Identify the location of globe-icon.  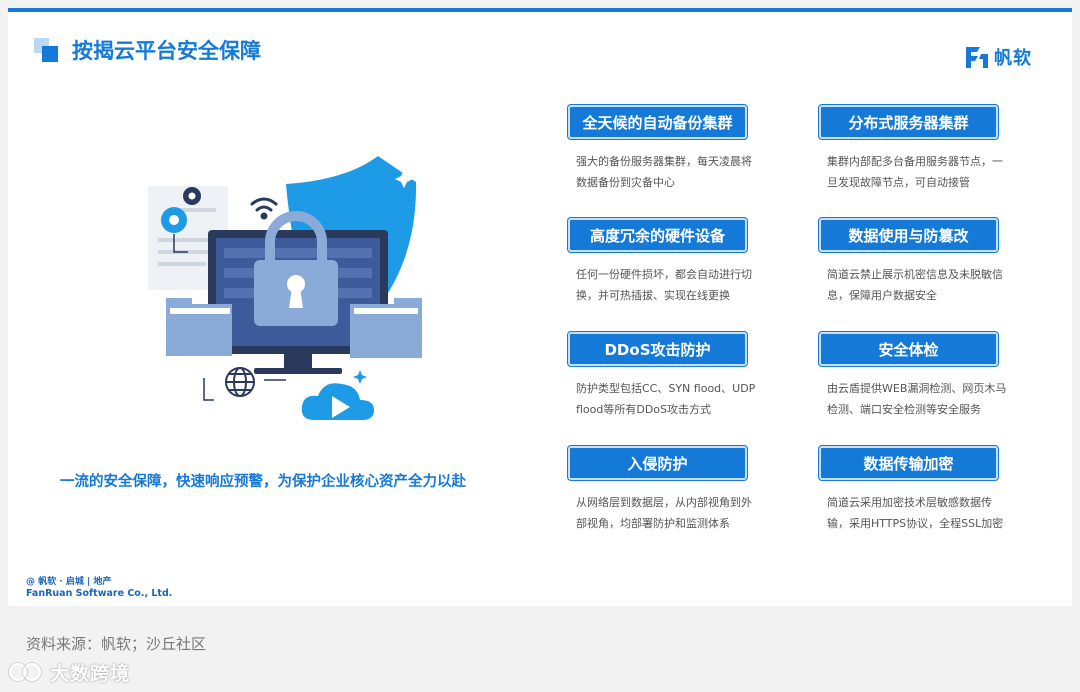
(240, 382).